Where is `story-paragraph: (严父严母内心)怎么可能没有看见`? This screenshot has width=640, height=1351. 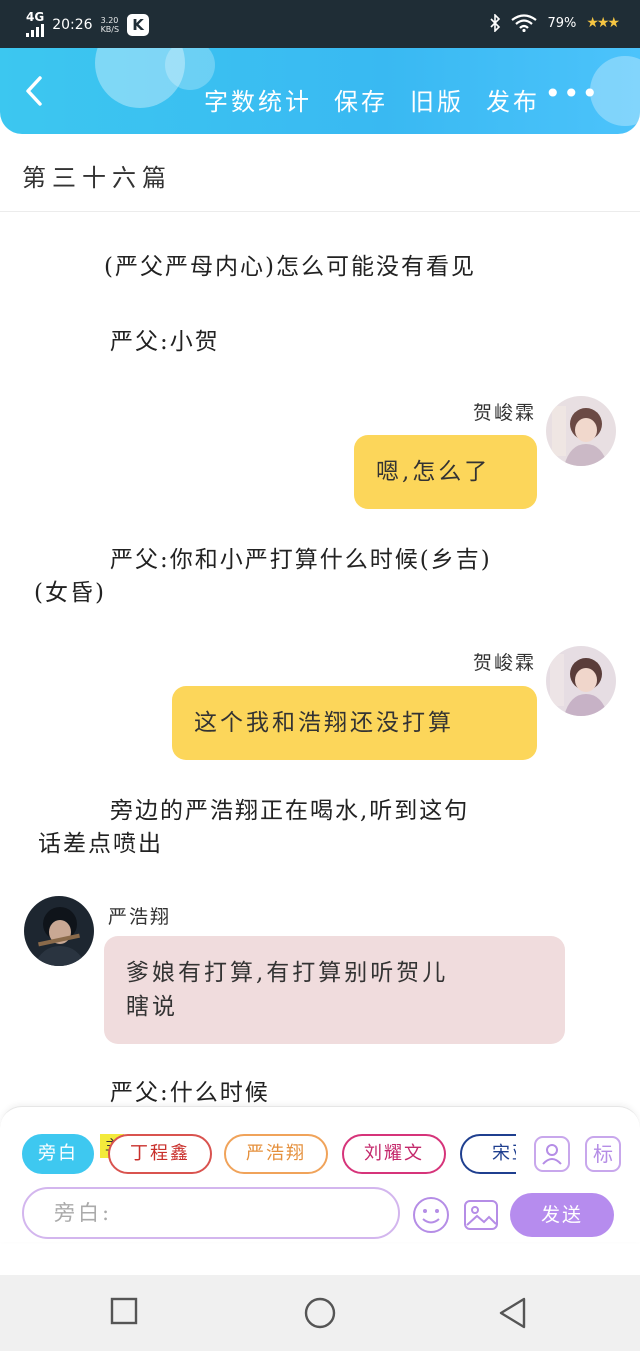
story-paragraph: (严父严母内心)怎么可能没有看见 is located at coordinates (290, 267).